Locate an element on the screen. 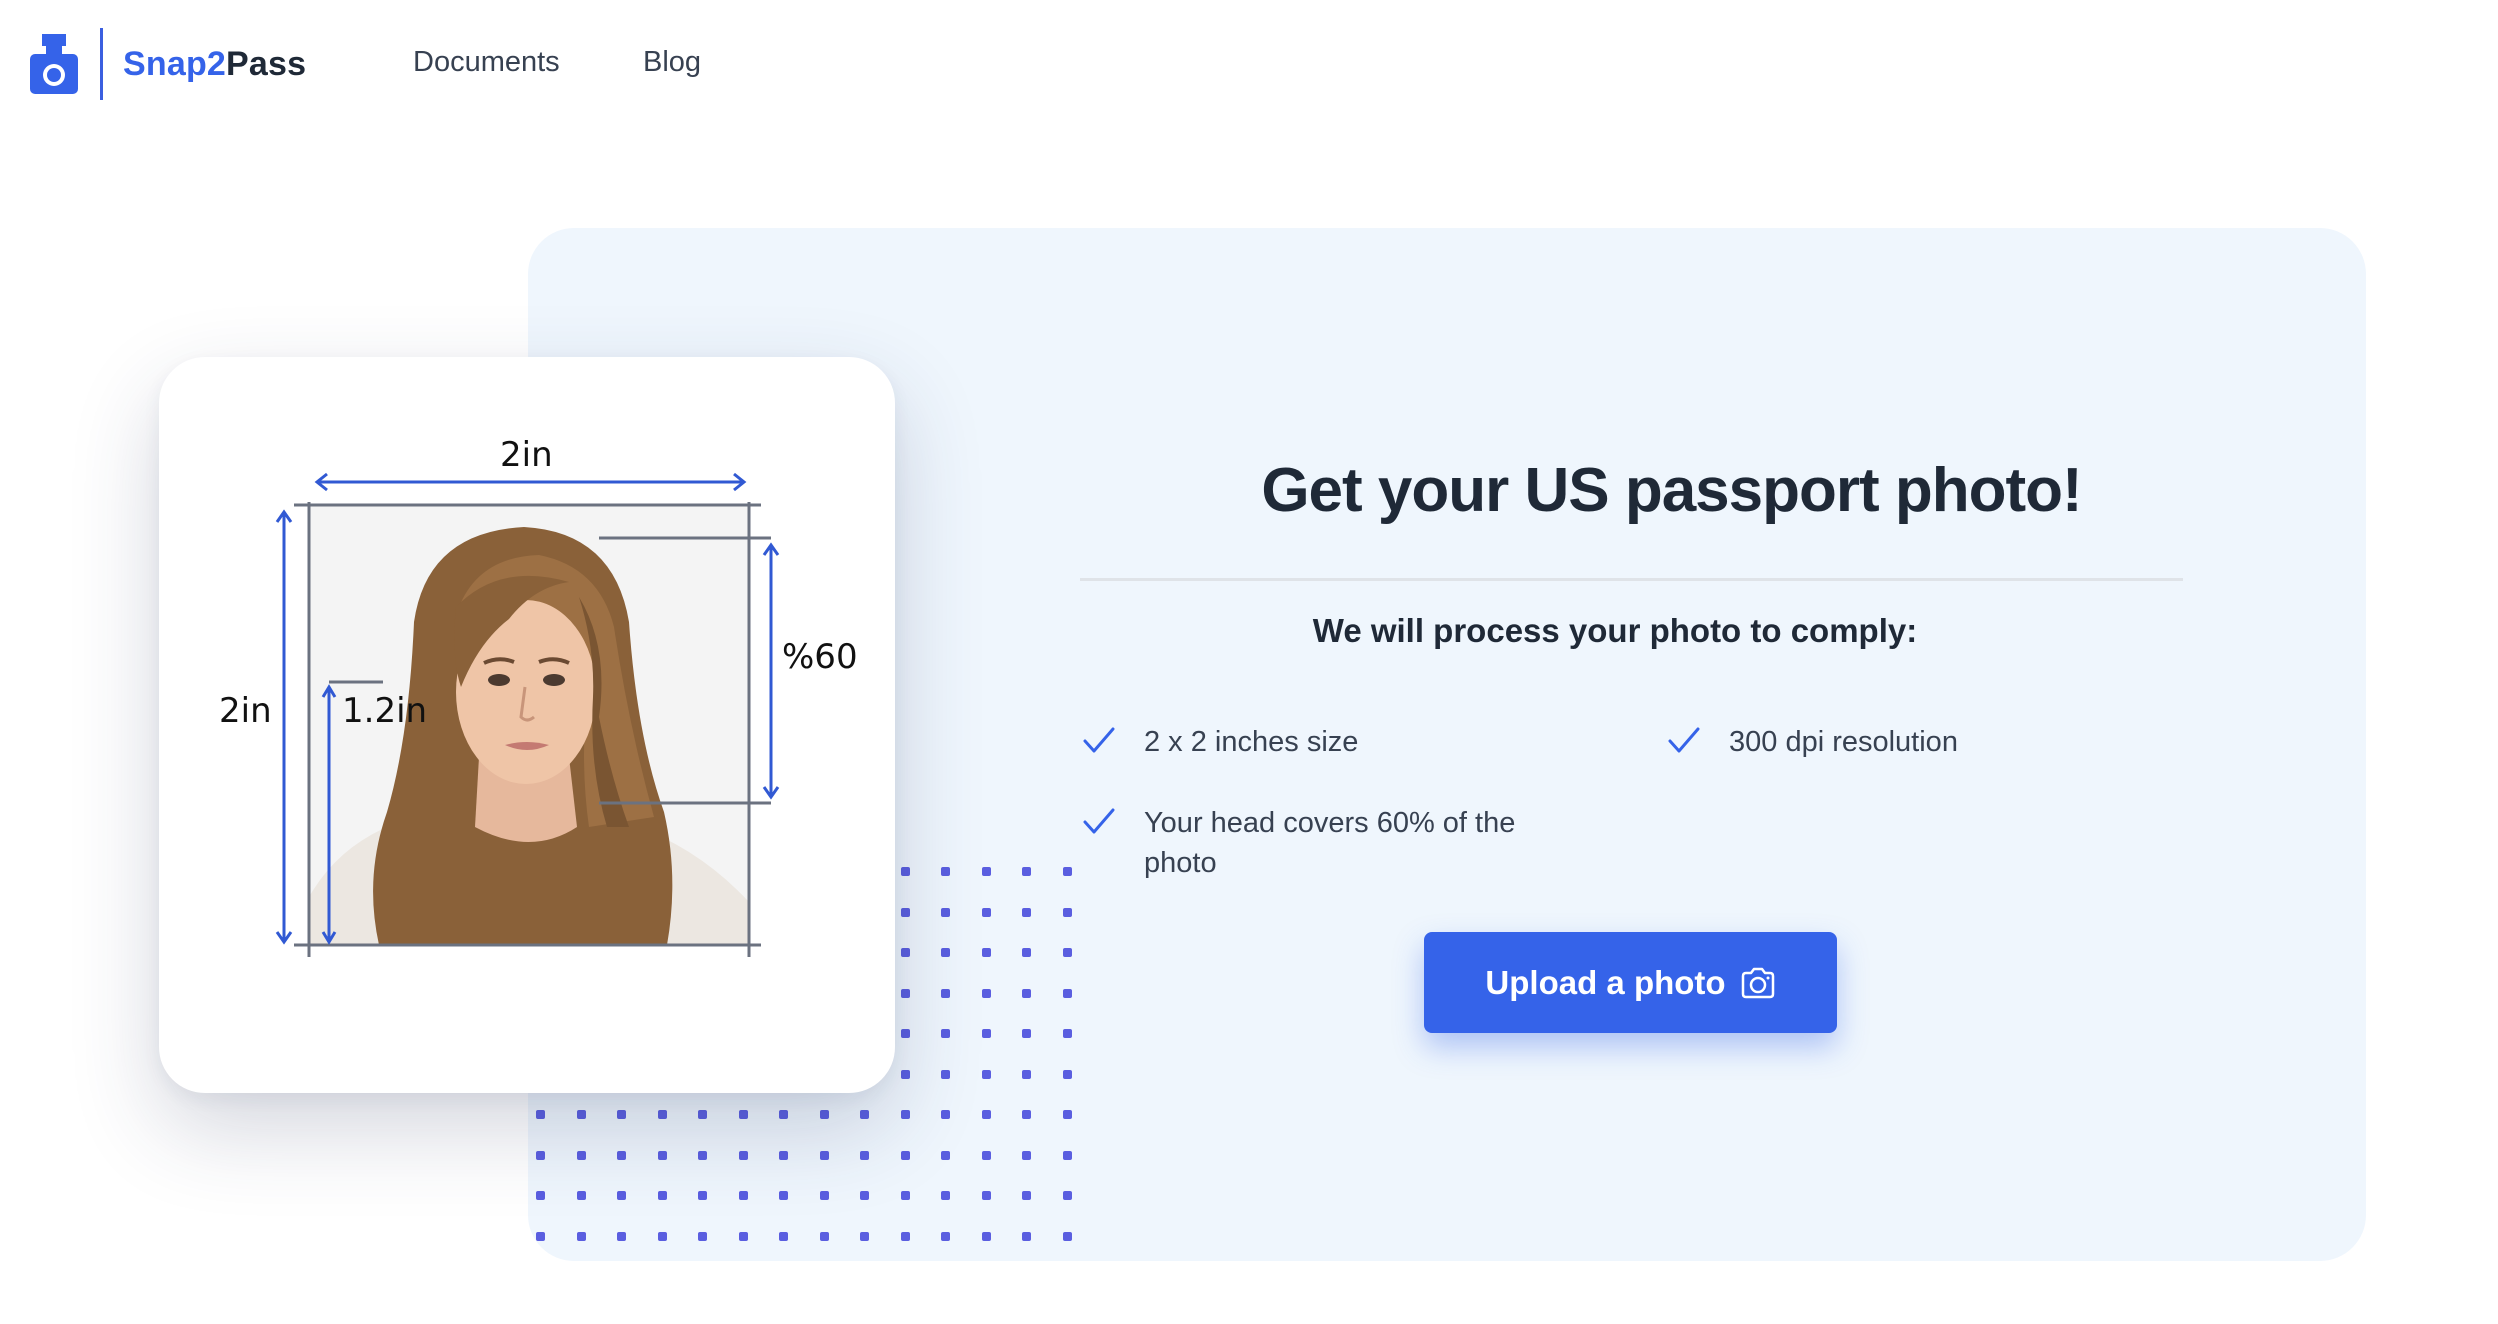 The height and width of the screenshot is (1324, 2498). logo-divider is located at coordinates (101, 64).